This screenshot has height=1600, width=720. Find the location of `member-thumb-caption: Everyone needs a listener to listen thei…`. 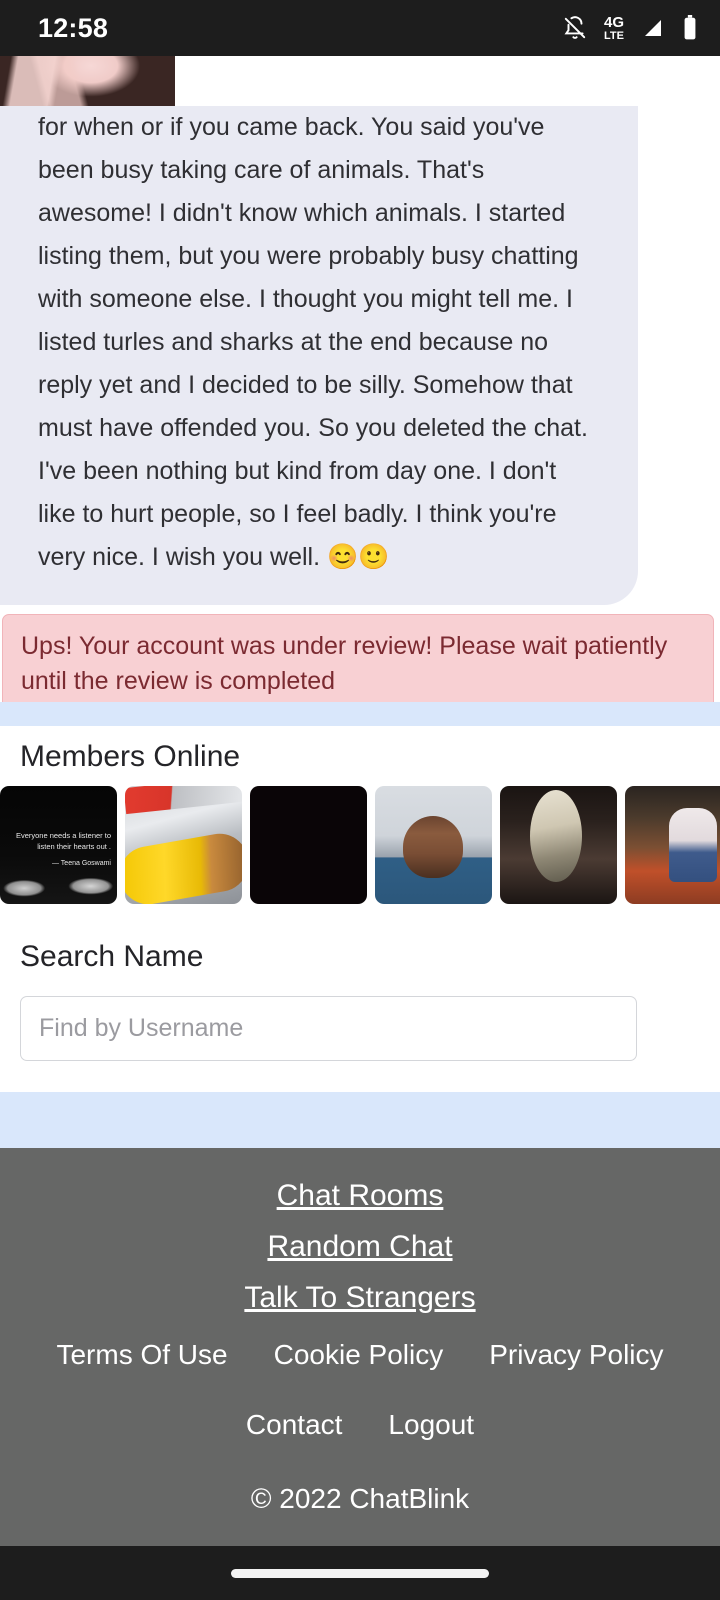

member-thumb-caption: Everyone needs a listener to listen thei… is located at coordinates (58, 849).